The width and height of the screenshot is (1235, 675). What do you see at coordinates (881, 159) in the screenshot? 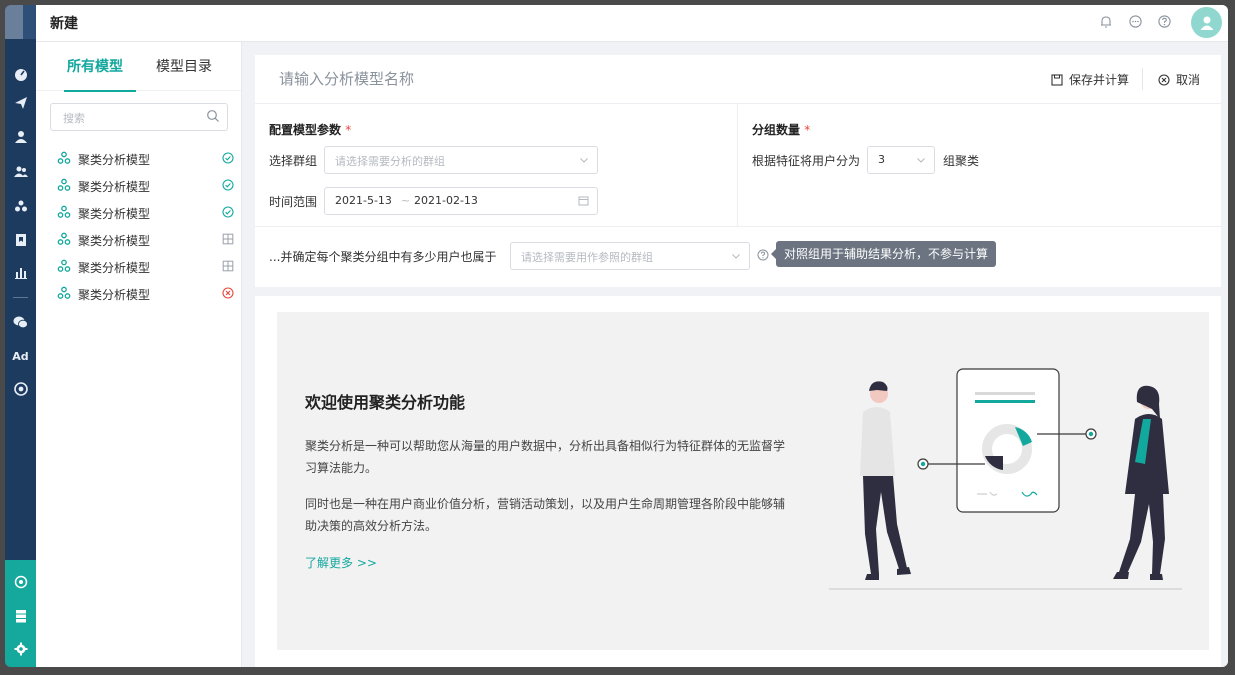
I see `group-count-value: 3` at bounding box center [881, 159].